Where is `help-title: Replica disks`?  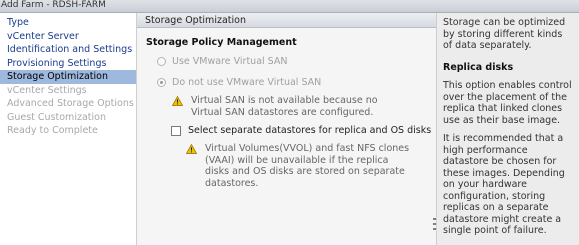 help-title: Replica disks is located at coordinates (478, 67).